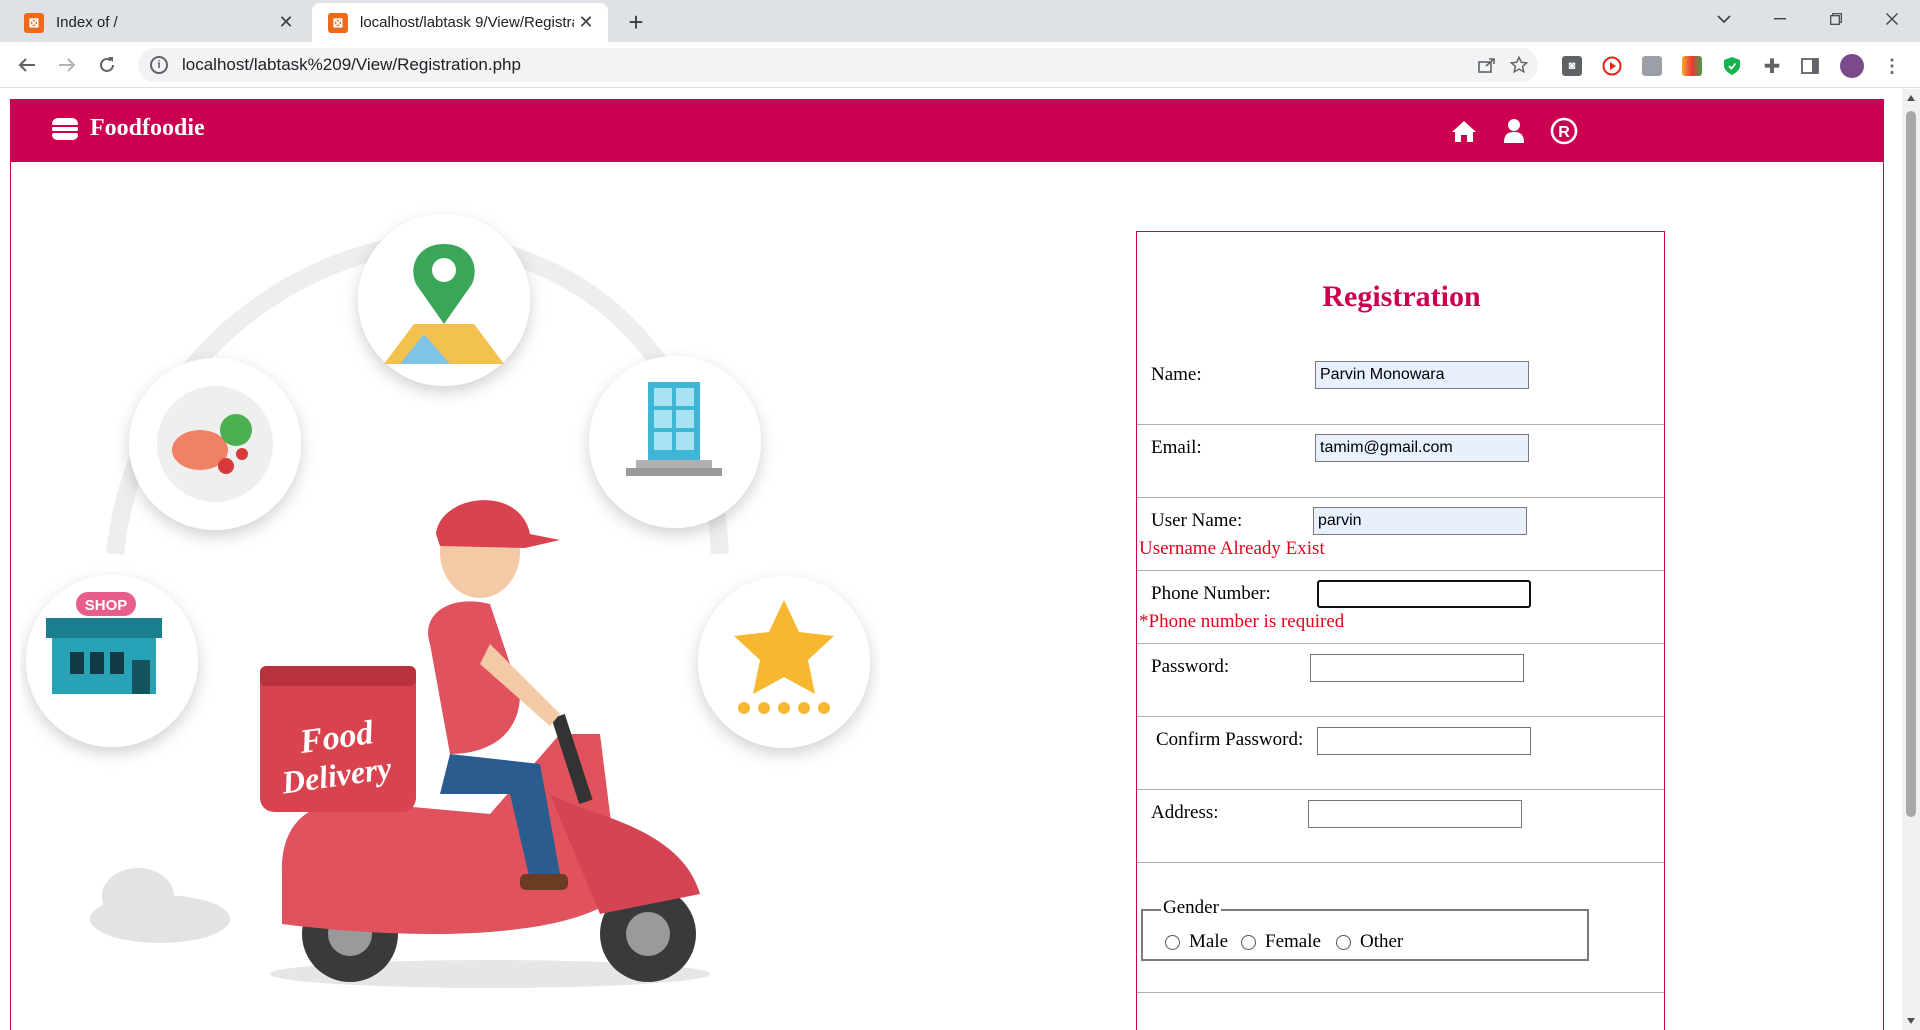 The height and width of the screenshot is (1030, 1920). I want to click on confirm-password-input, so click(1424, 741).